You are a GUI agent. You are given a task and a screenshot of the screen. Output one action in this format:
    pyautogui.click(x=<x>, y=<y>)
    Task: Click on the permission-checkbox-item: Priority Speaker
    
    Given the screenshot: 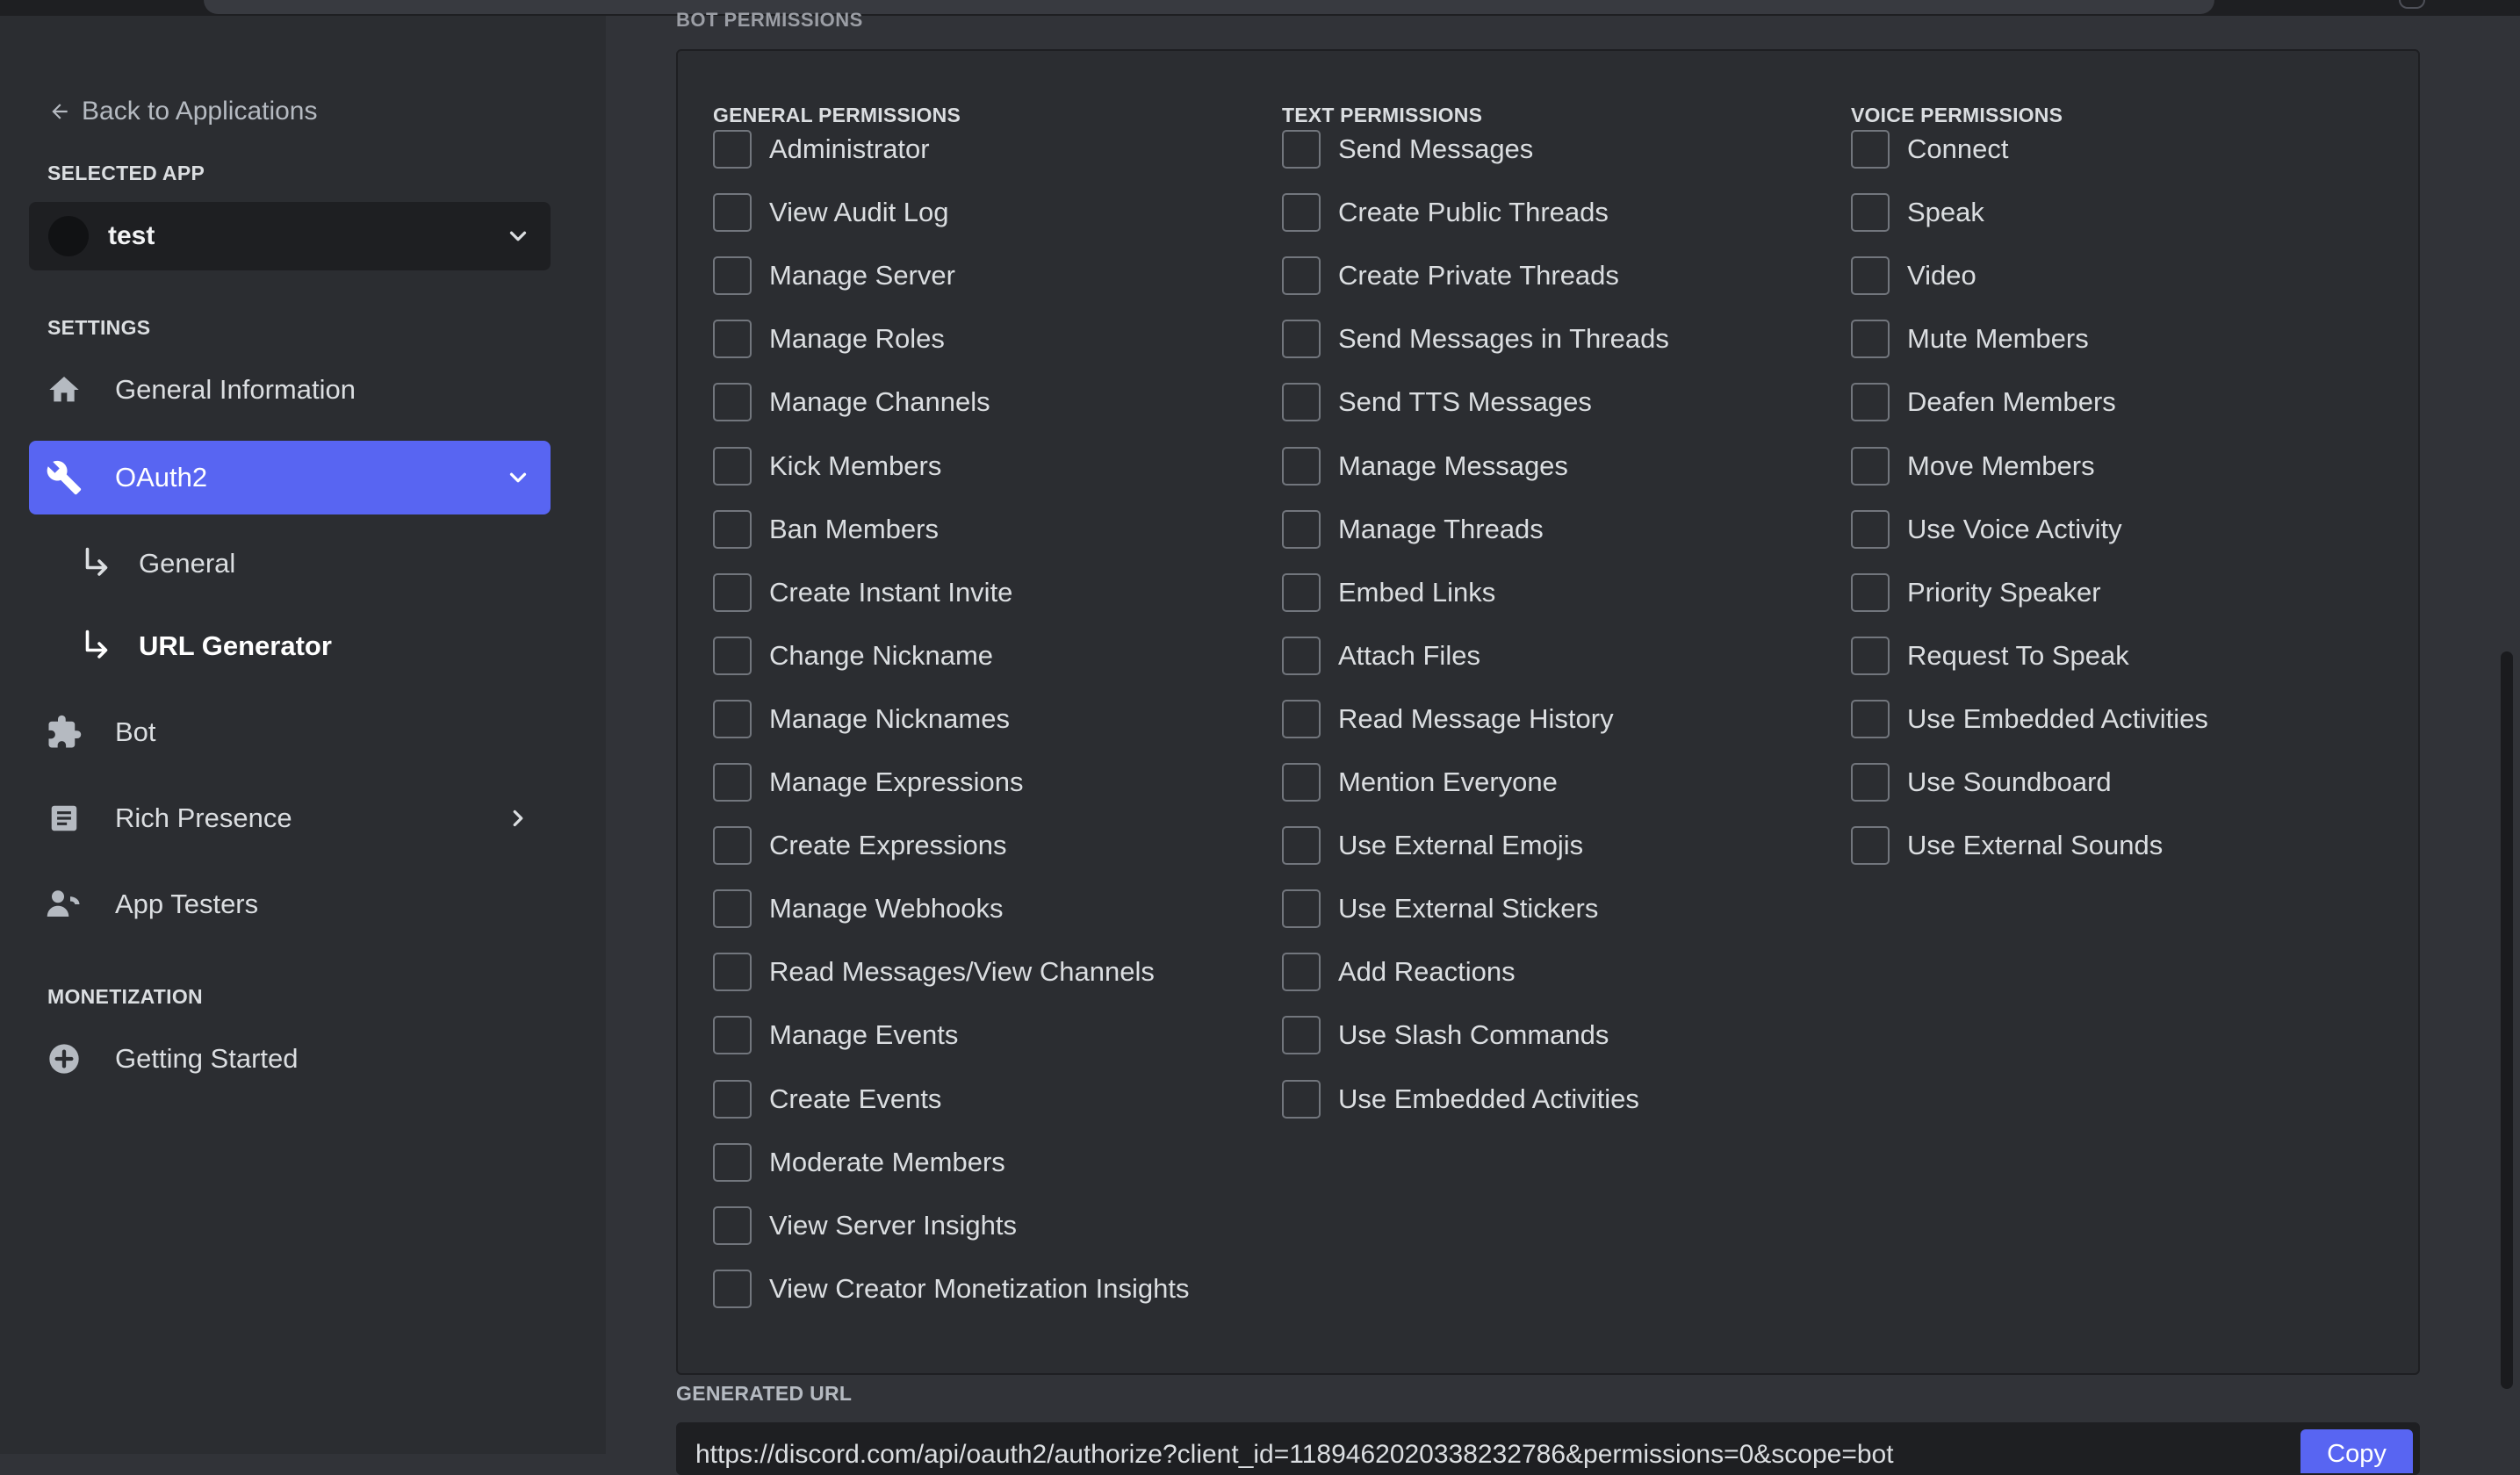 What is the action you would take?
    pyautogui.click(x=1976, y=593)
    